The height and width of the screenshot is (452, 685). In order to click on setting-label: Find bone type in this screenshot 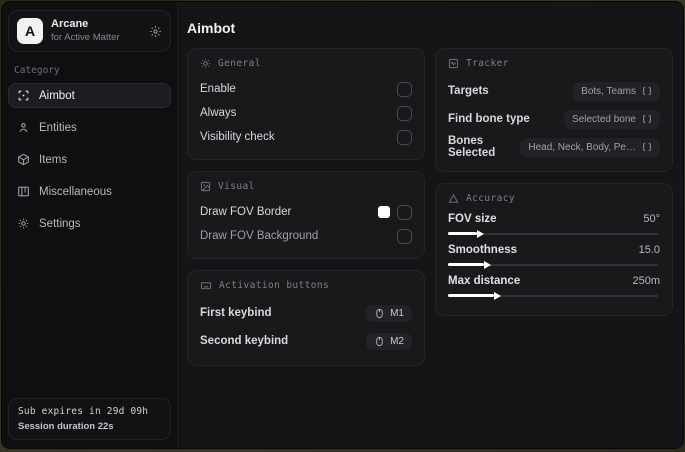, I will do `click(489, 119)`.